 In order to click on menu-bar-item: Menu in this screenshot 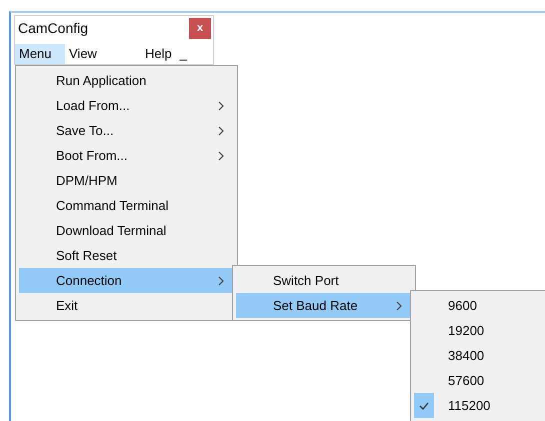, I will do `click(40, 54)`.